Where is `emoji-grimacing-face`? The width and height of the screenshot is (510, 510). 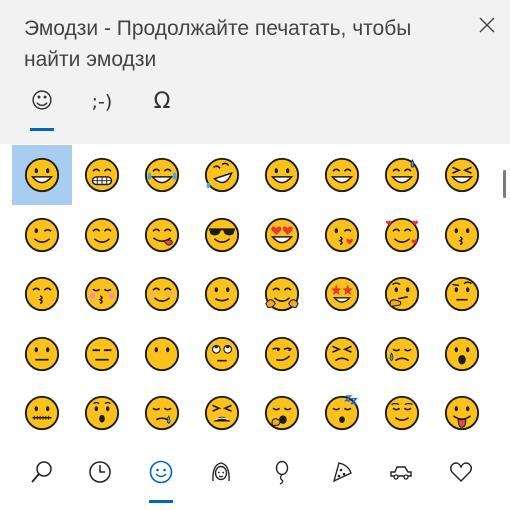 emoji-grimacing-face is located at coordinates (102, 175).